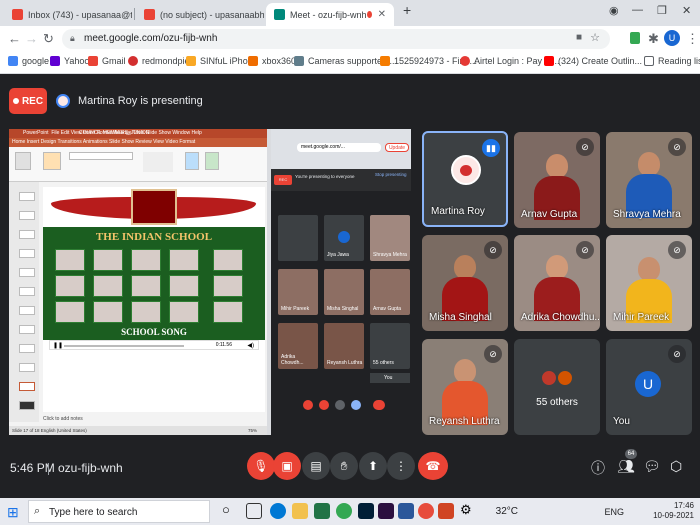 The image size is (700, 525). Describe the element at coordinates (154, 332) in the screenshot. I see `song-title: SCHOOL SONG` at that location.